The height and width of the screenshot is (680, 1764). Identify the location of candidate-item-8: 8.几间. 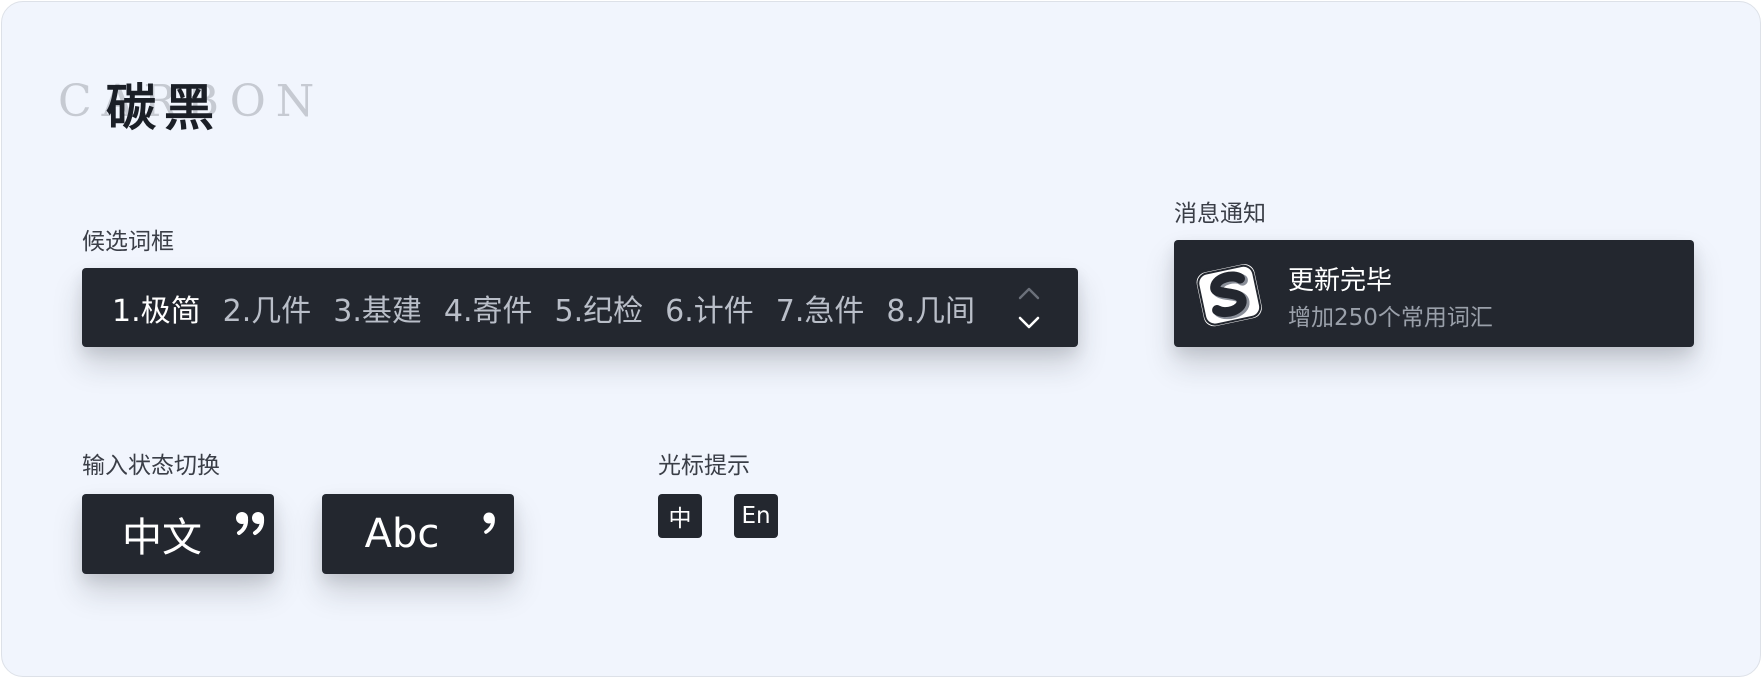
(930, 308).